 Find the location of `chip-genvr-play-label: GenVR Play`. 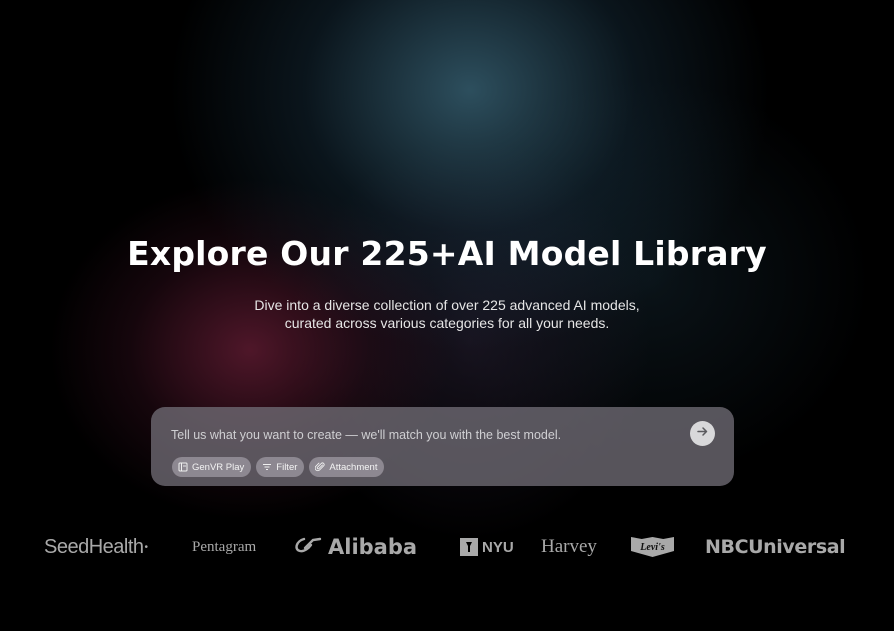

chip-genvr-play-label: GenVR Play is located at coordinates (218, 467).